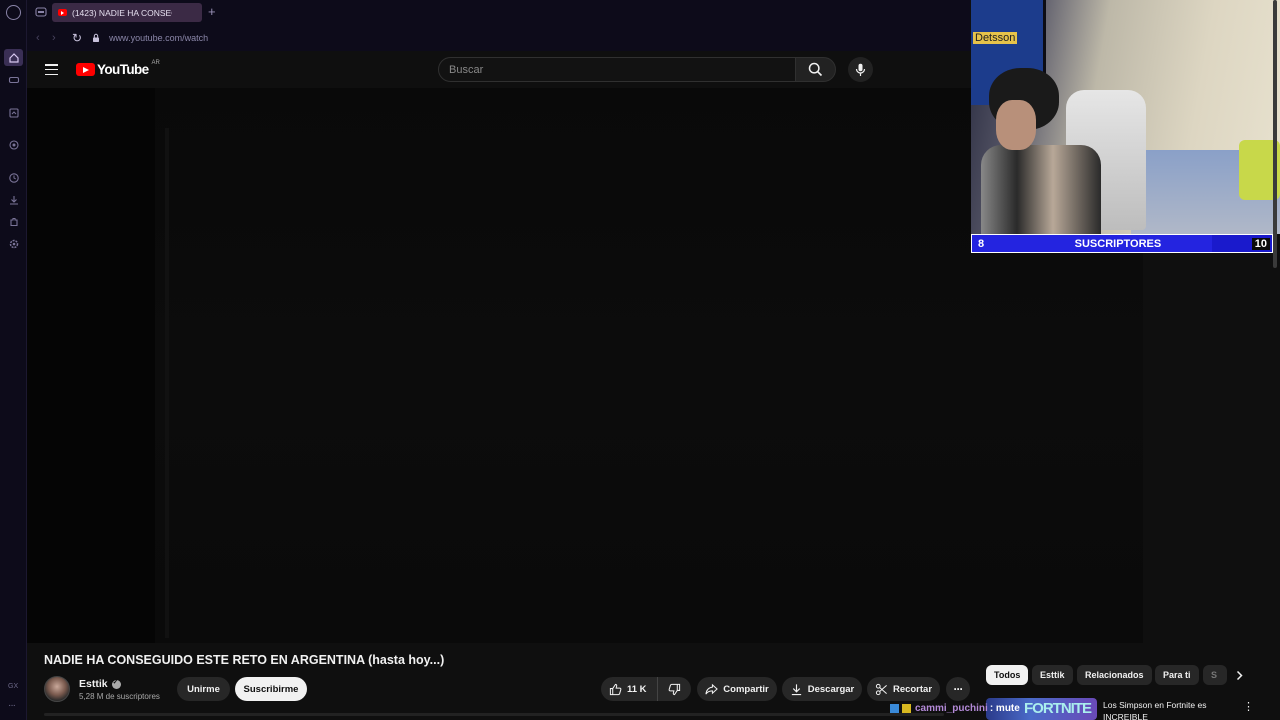 The height and width of the screenshot is (720, 1280). What do you see at coordinates (119, 696) in the screenshot?
I see `subscriber-count: 5,28 M de suscriptores` at bounding box center [119, 696].